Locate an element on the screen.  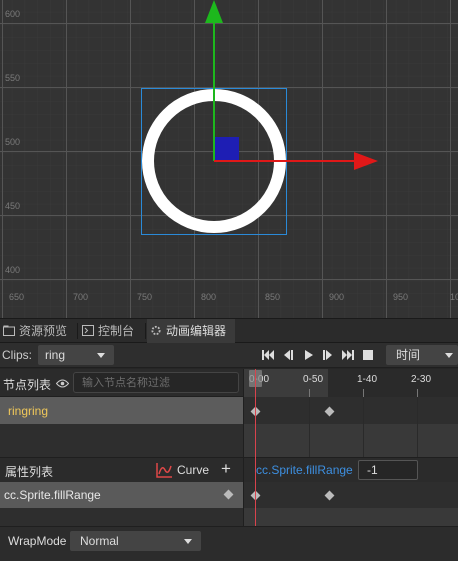
x-axis-label: 800 is located at coordinates (209, 297).